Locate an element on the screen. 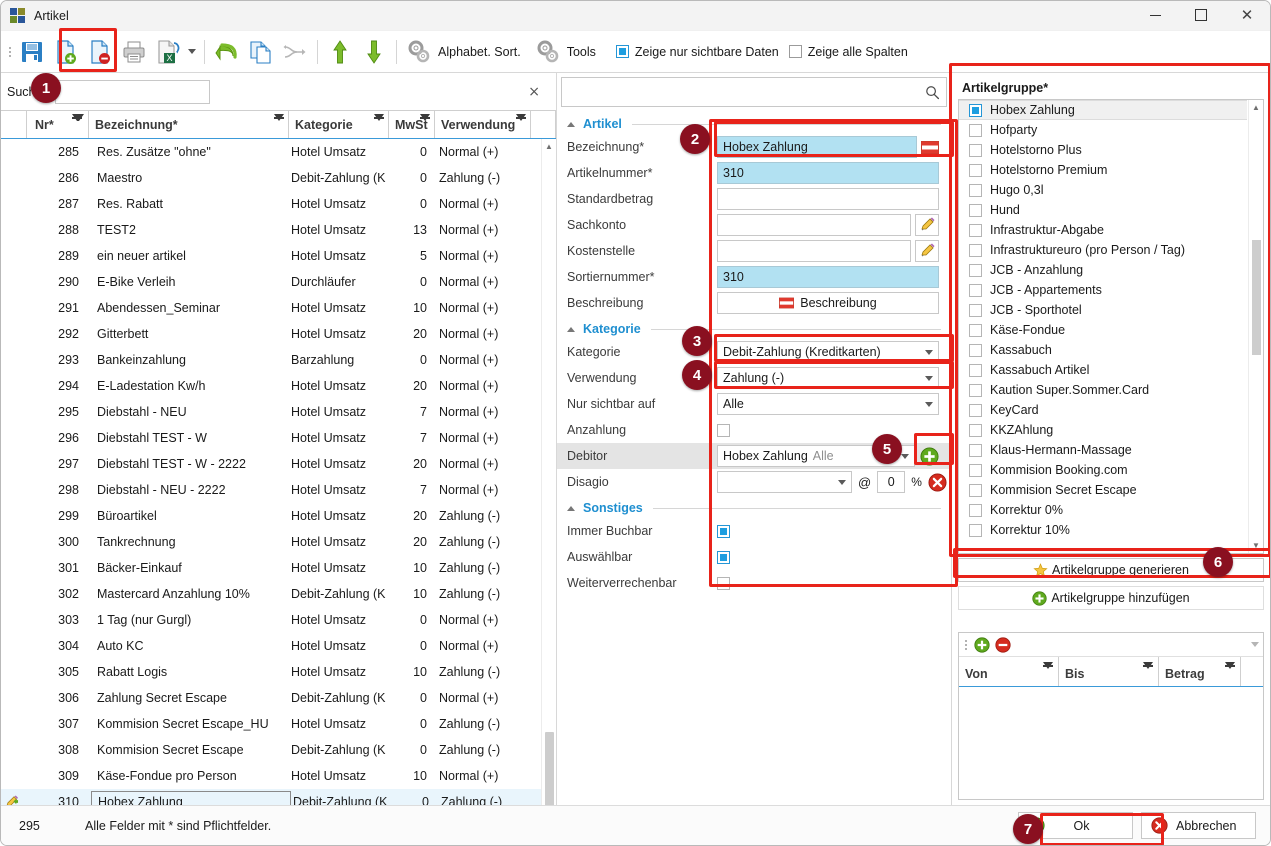 This screenshot has width=1271, height=846. list-item: Infrastruktur-Abgabe is located at coordinates (1103, 230).